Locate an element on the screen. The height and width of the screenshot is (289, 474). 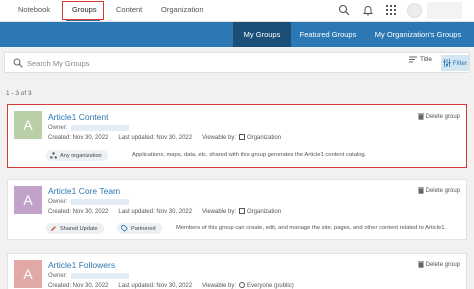
nav-tab-organization: Organization is located at coordinates (182, 9).